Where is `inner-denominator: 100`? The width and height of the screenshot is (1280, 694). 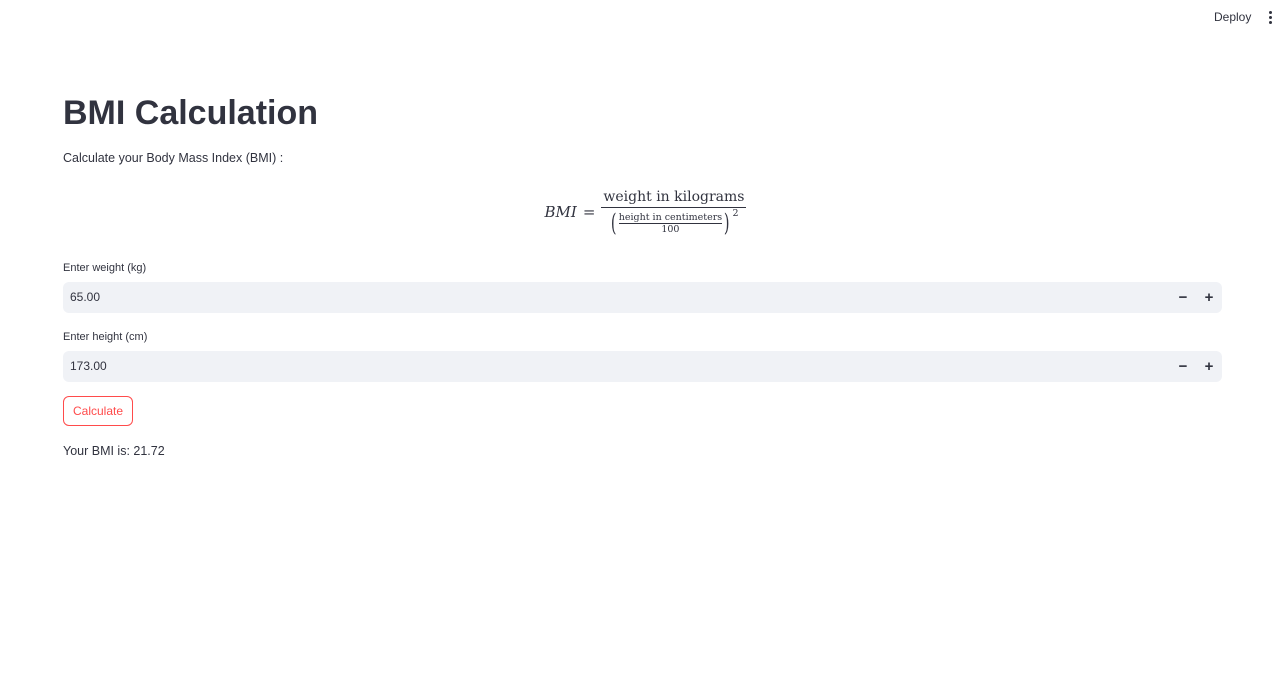
inner-denominator: 100 is located at coordinates (670, 229).